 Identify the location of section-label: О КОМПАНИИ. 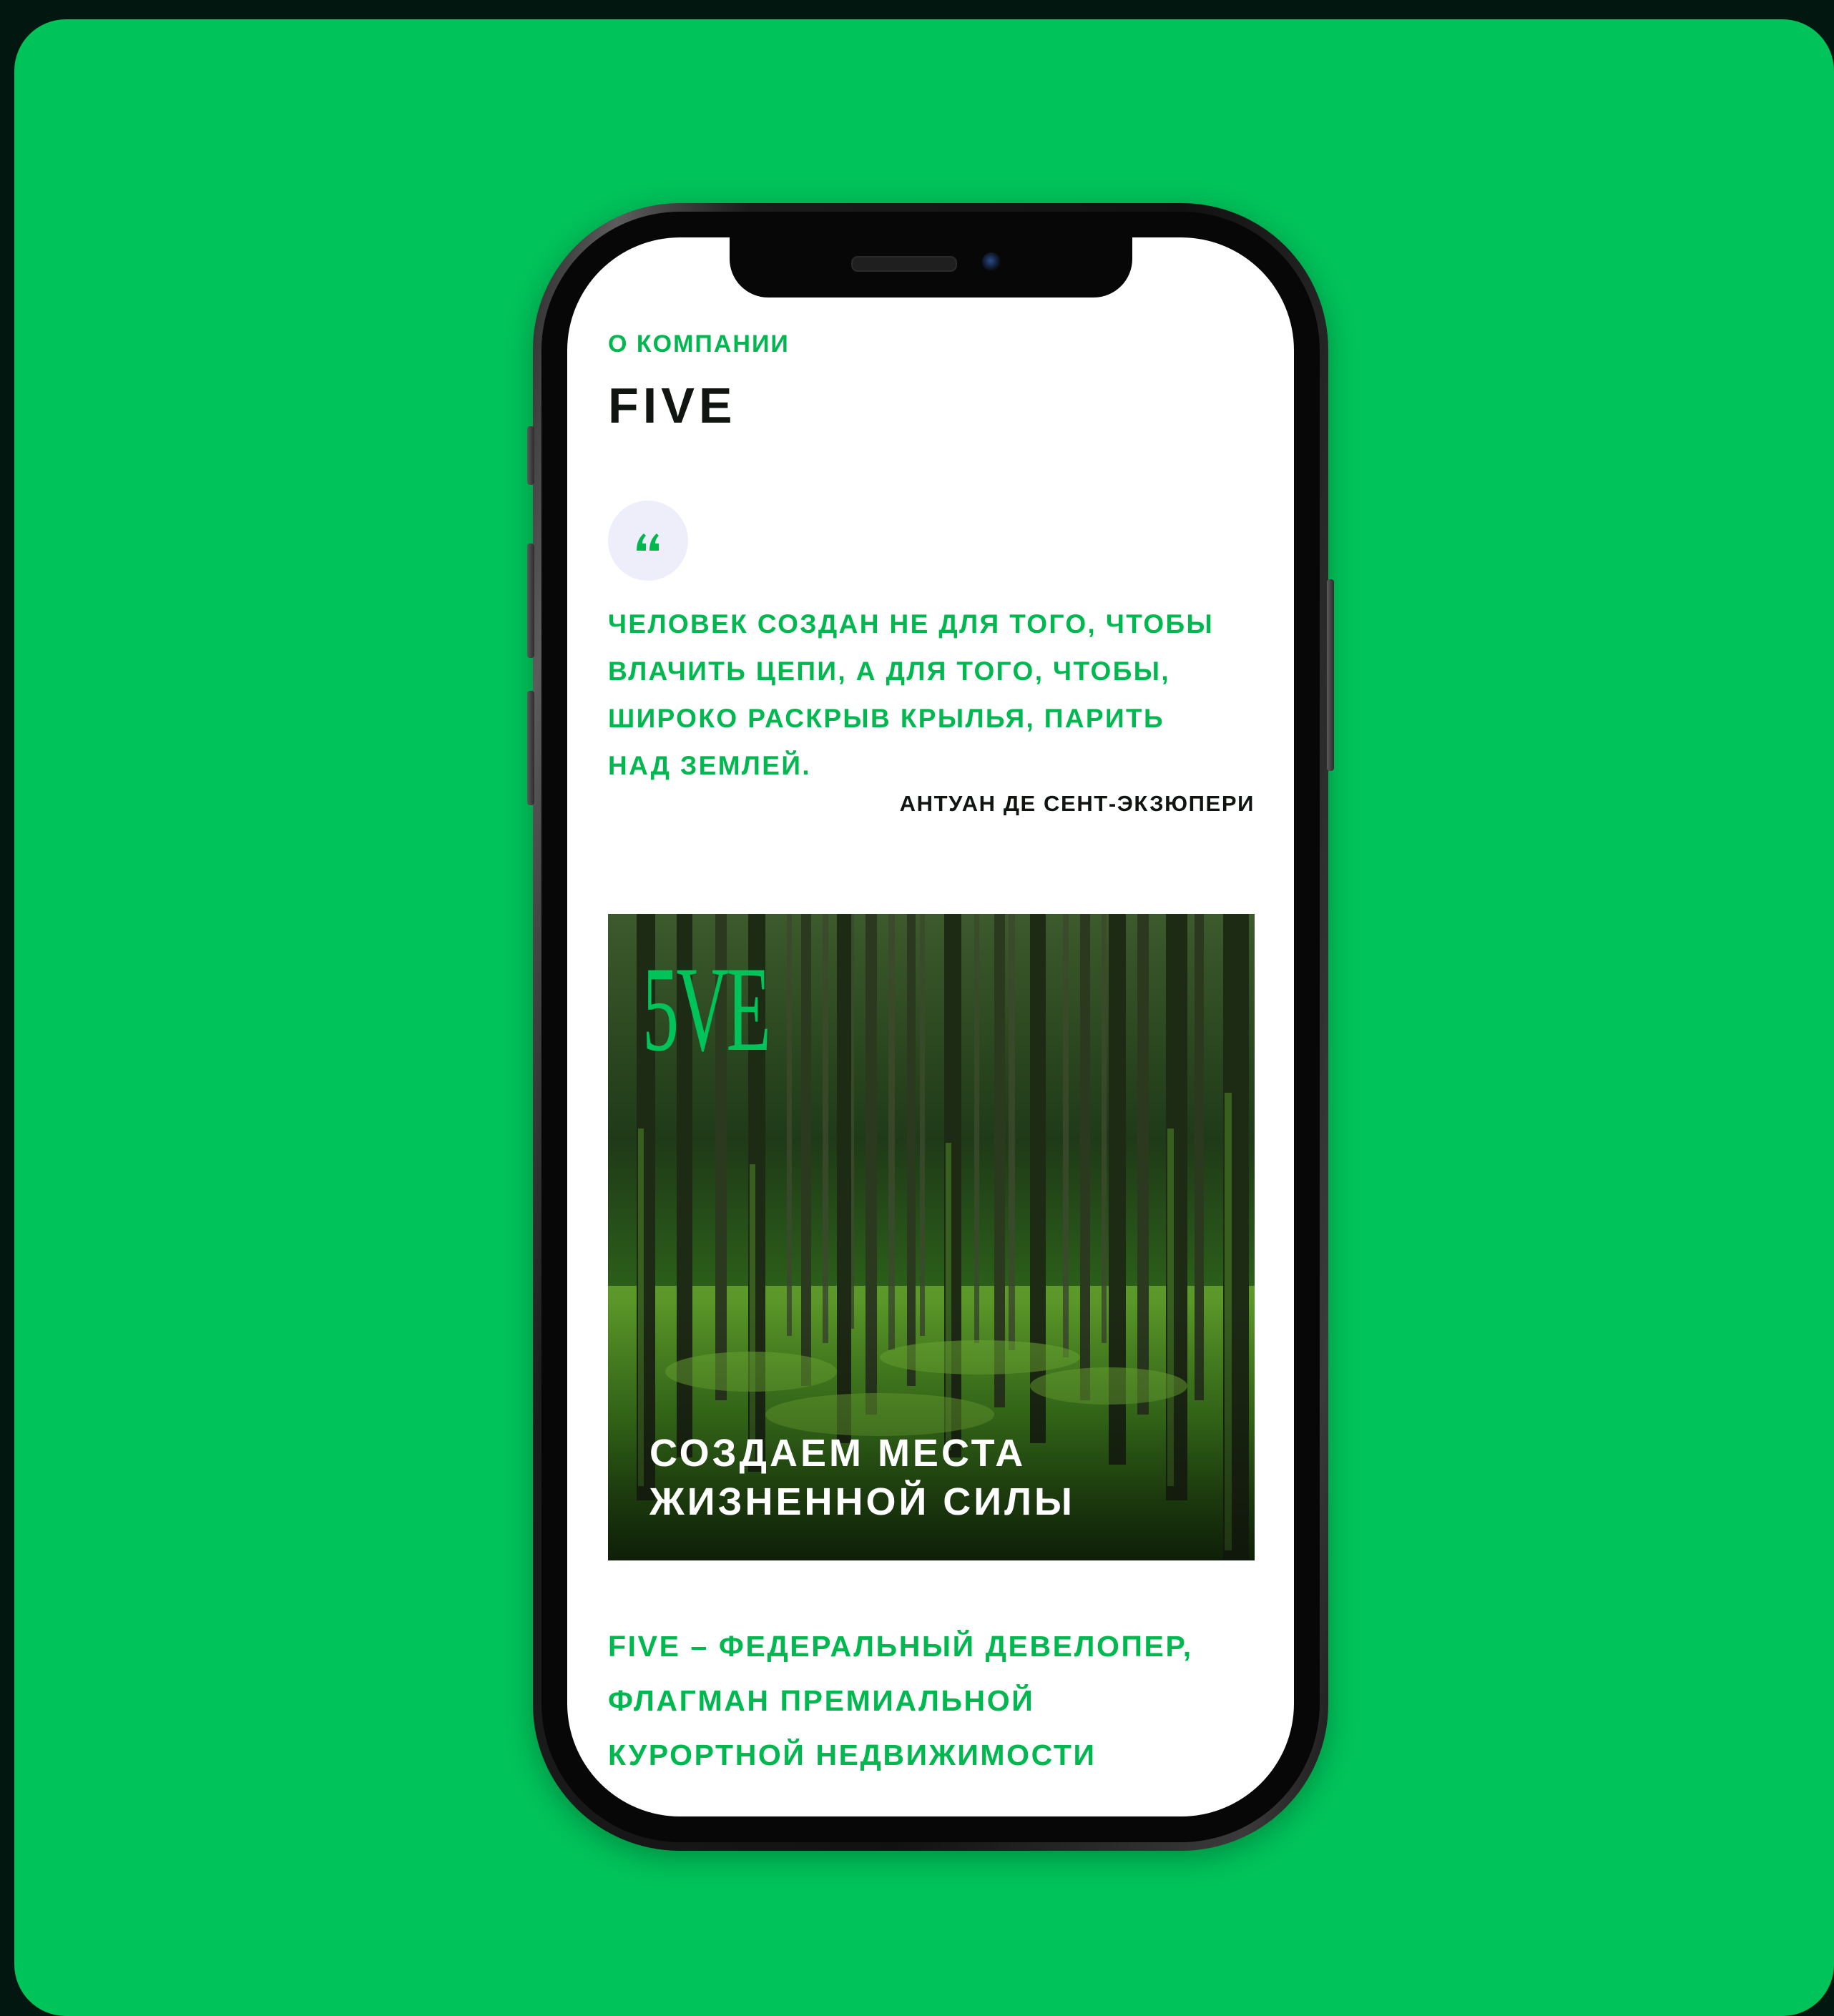
(699, 344).